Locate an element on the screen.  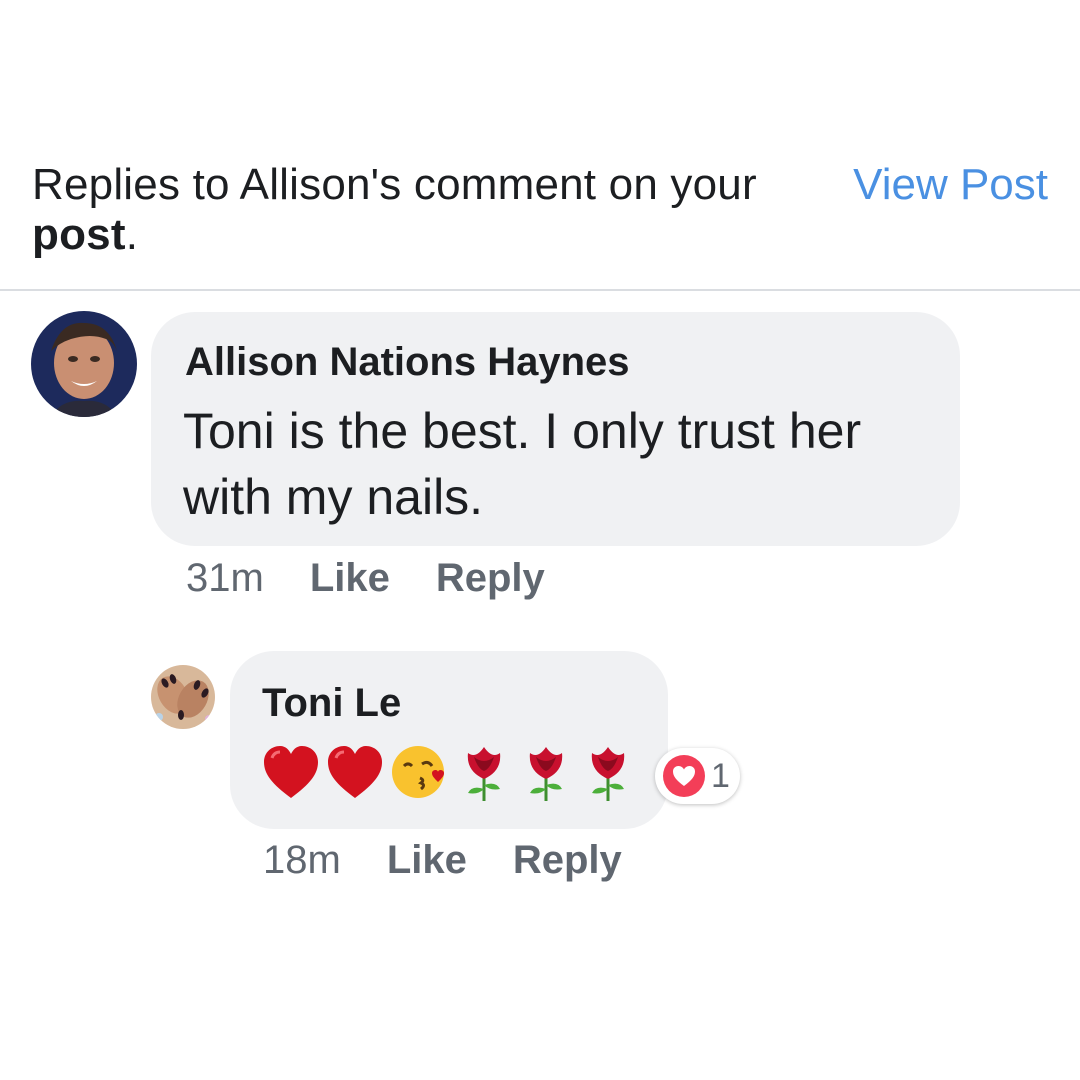
avatar-toni is located at coordinates (183, 697).